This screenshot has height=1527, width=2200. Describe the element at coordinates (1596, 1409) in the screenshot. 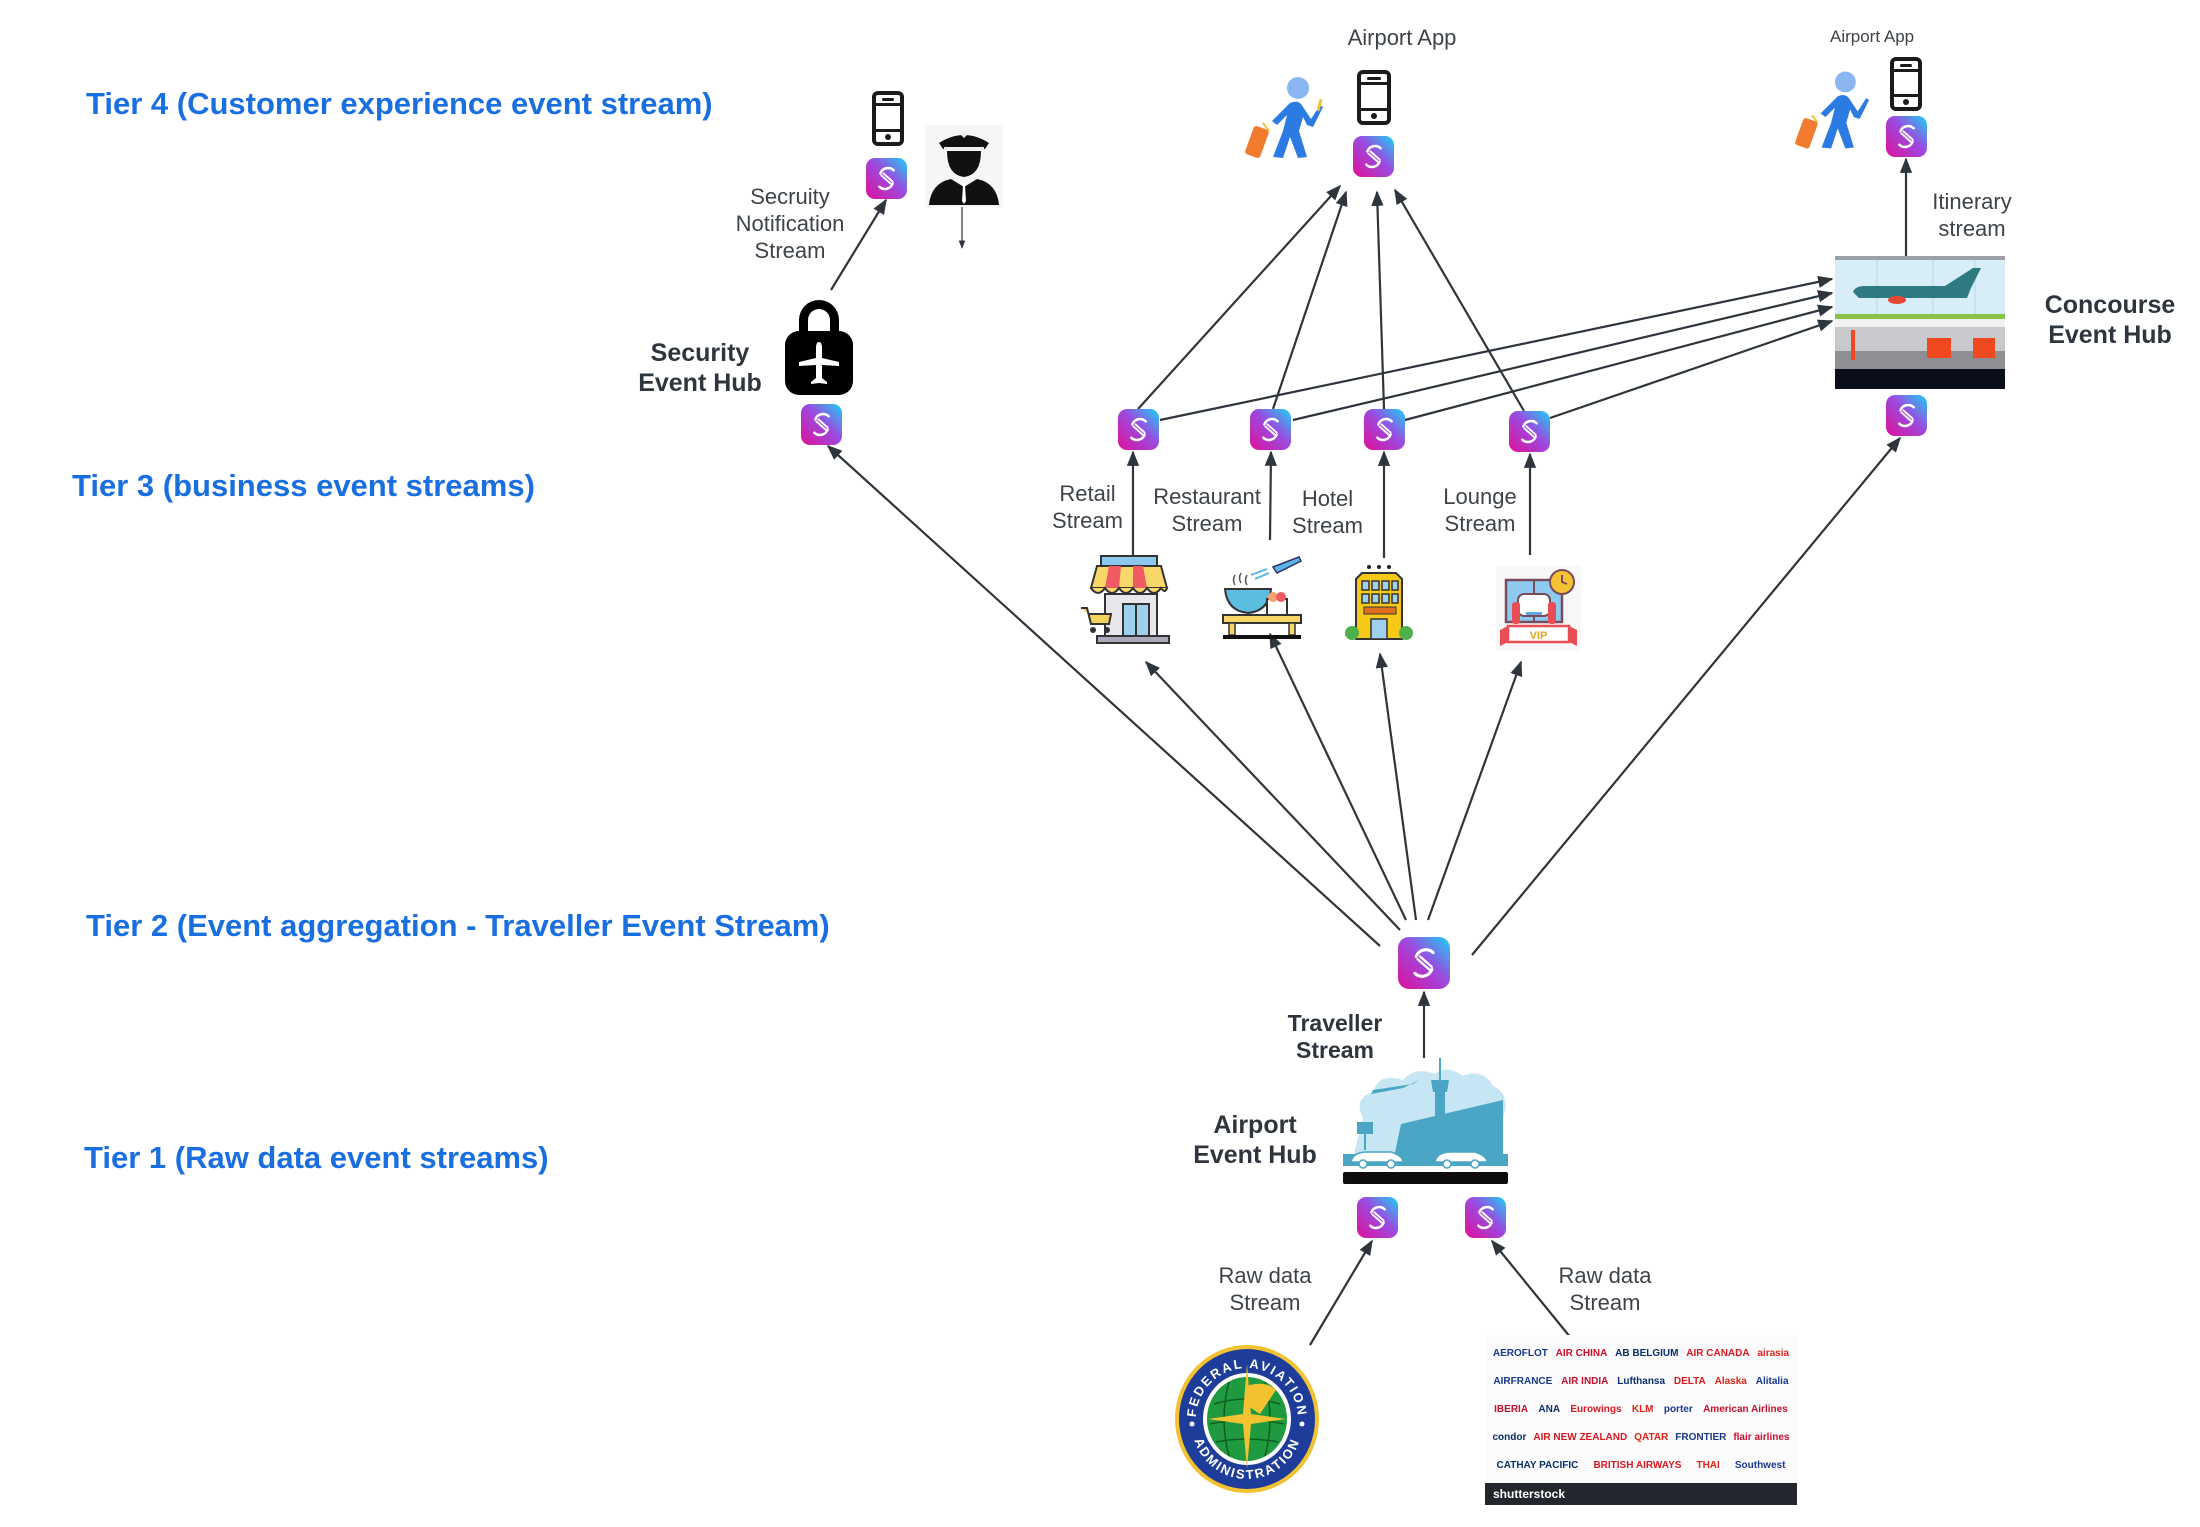

I see `airline-logo: Eurowings` at that location.